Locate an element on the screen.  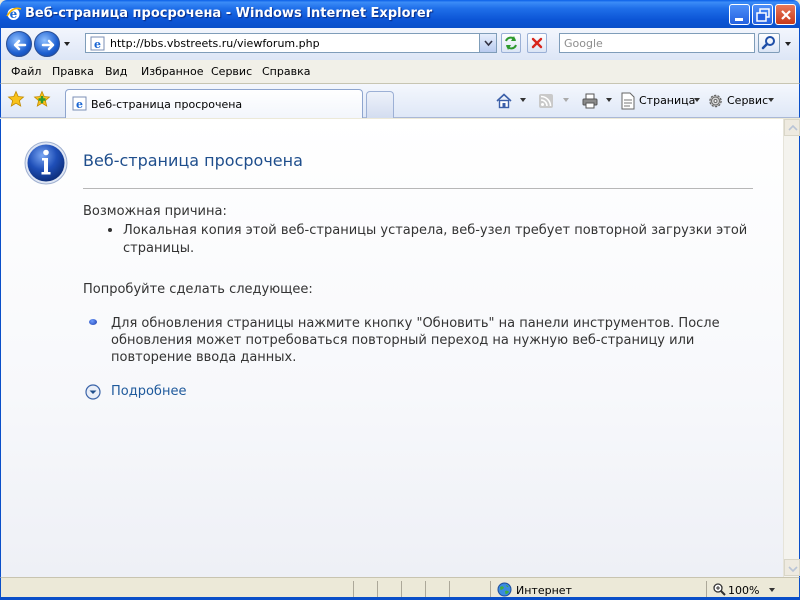
menu-view: Вид is located at coordinates (116, 71).